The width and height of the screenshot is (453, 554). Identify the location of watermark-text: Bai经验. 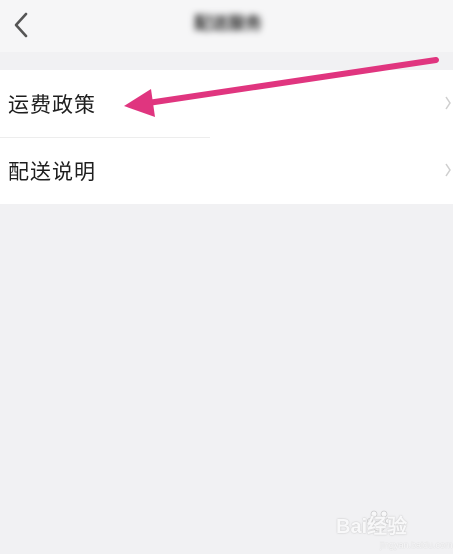
(372, 527).